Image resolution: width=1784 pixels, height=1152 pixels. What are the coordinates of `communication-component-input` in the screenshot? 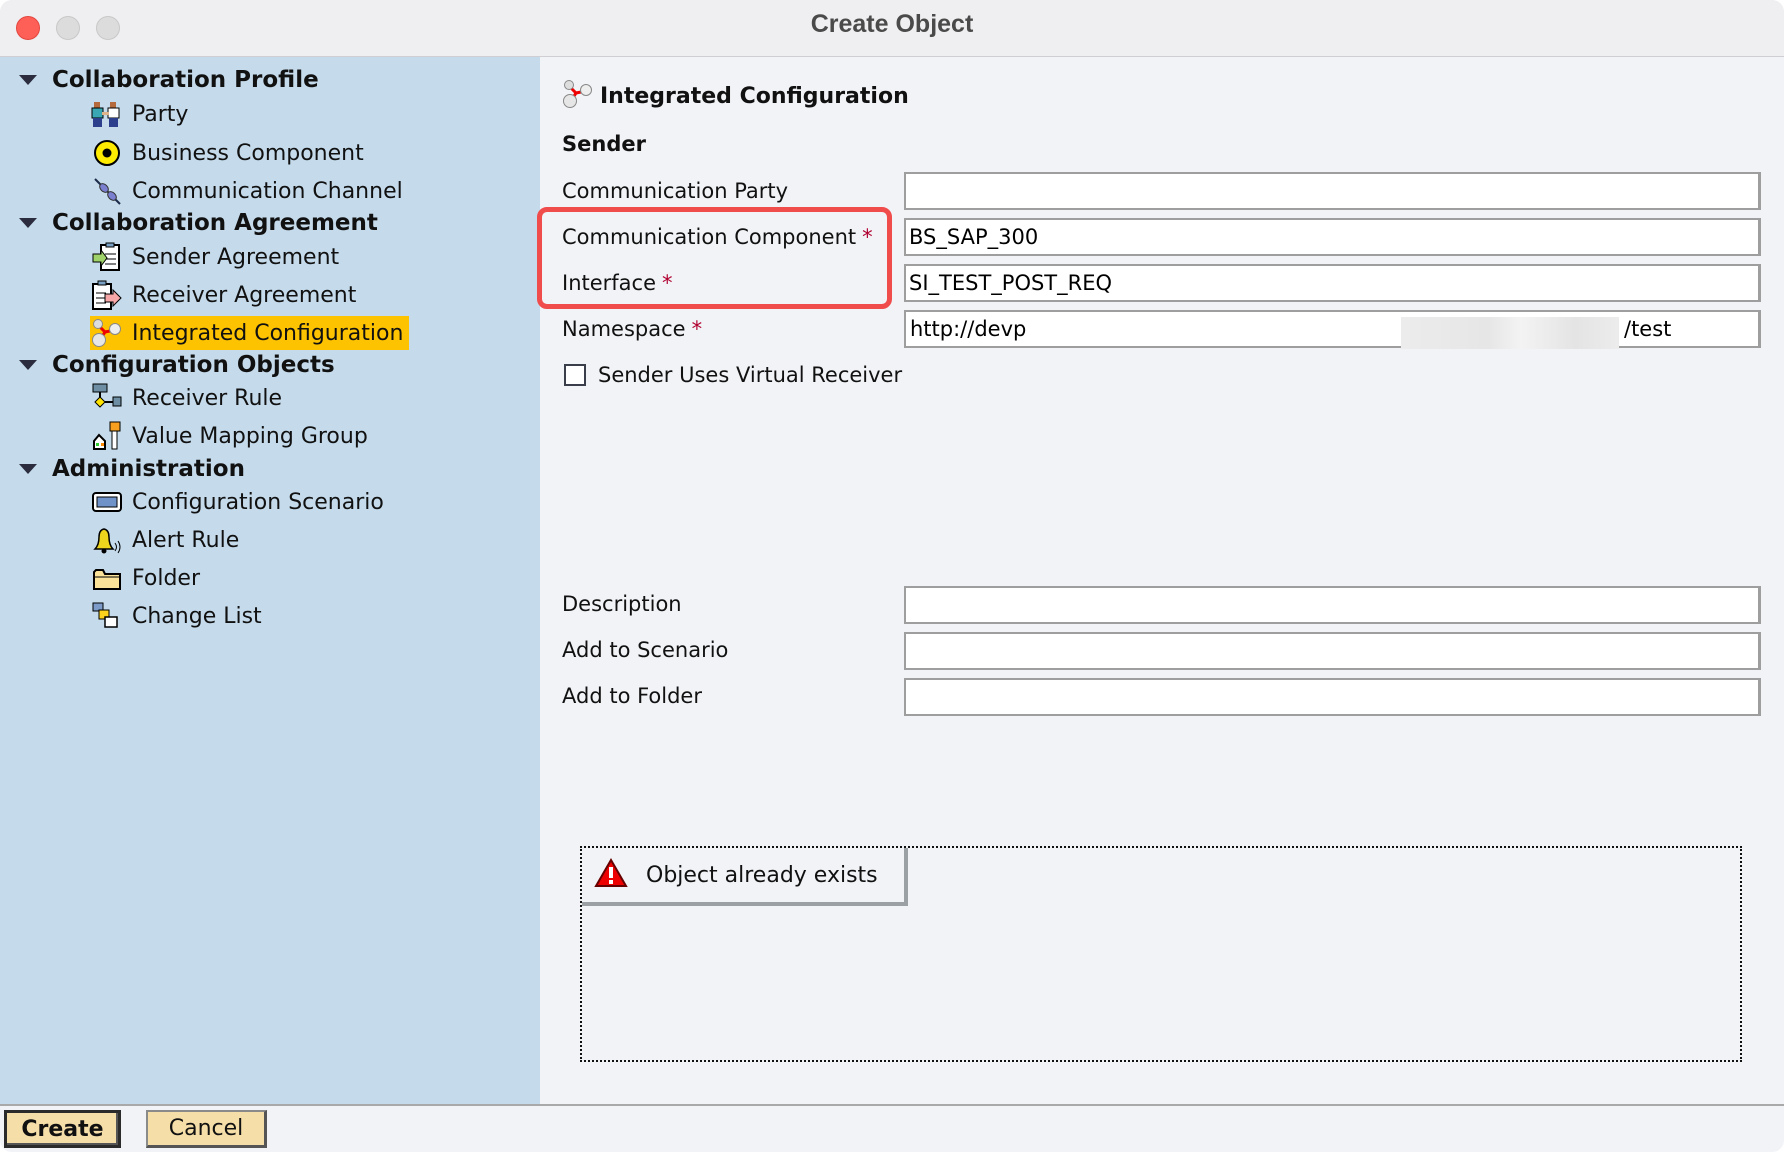 It's located at (1332, 237).